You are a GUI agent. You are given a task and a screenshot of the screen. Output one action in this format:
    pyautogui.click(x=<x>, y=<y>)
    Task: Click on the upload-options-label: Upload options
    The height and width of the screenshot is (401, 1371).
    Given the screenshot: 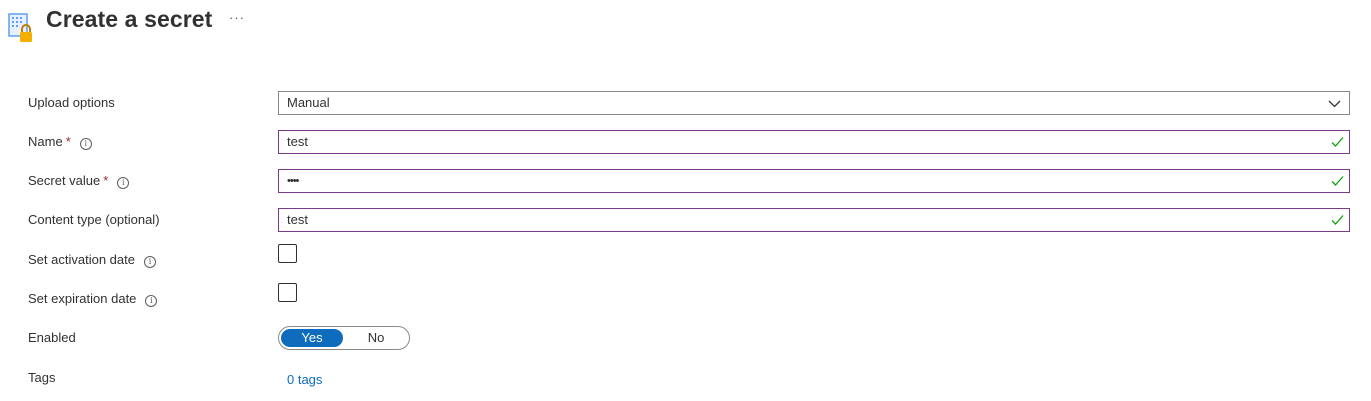 What is the action you would take?
    pyautogui.click(x=71, y=102)
    